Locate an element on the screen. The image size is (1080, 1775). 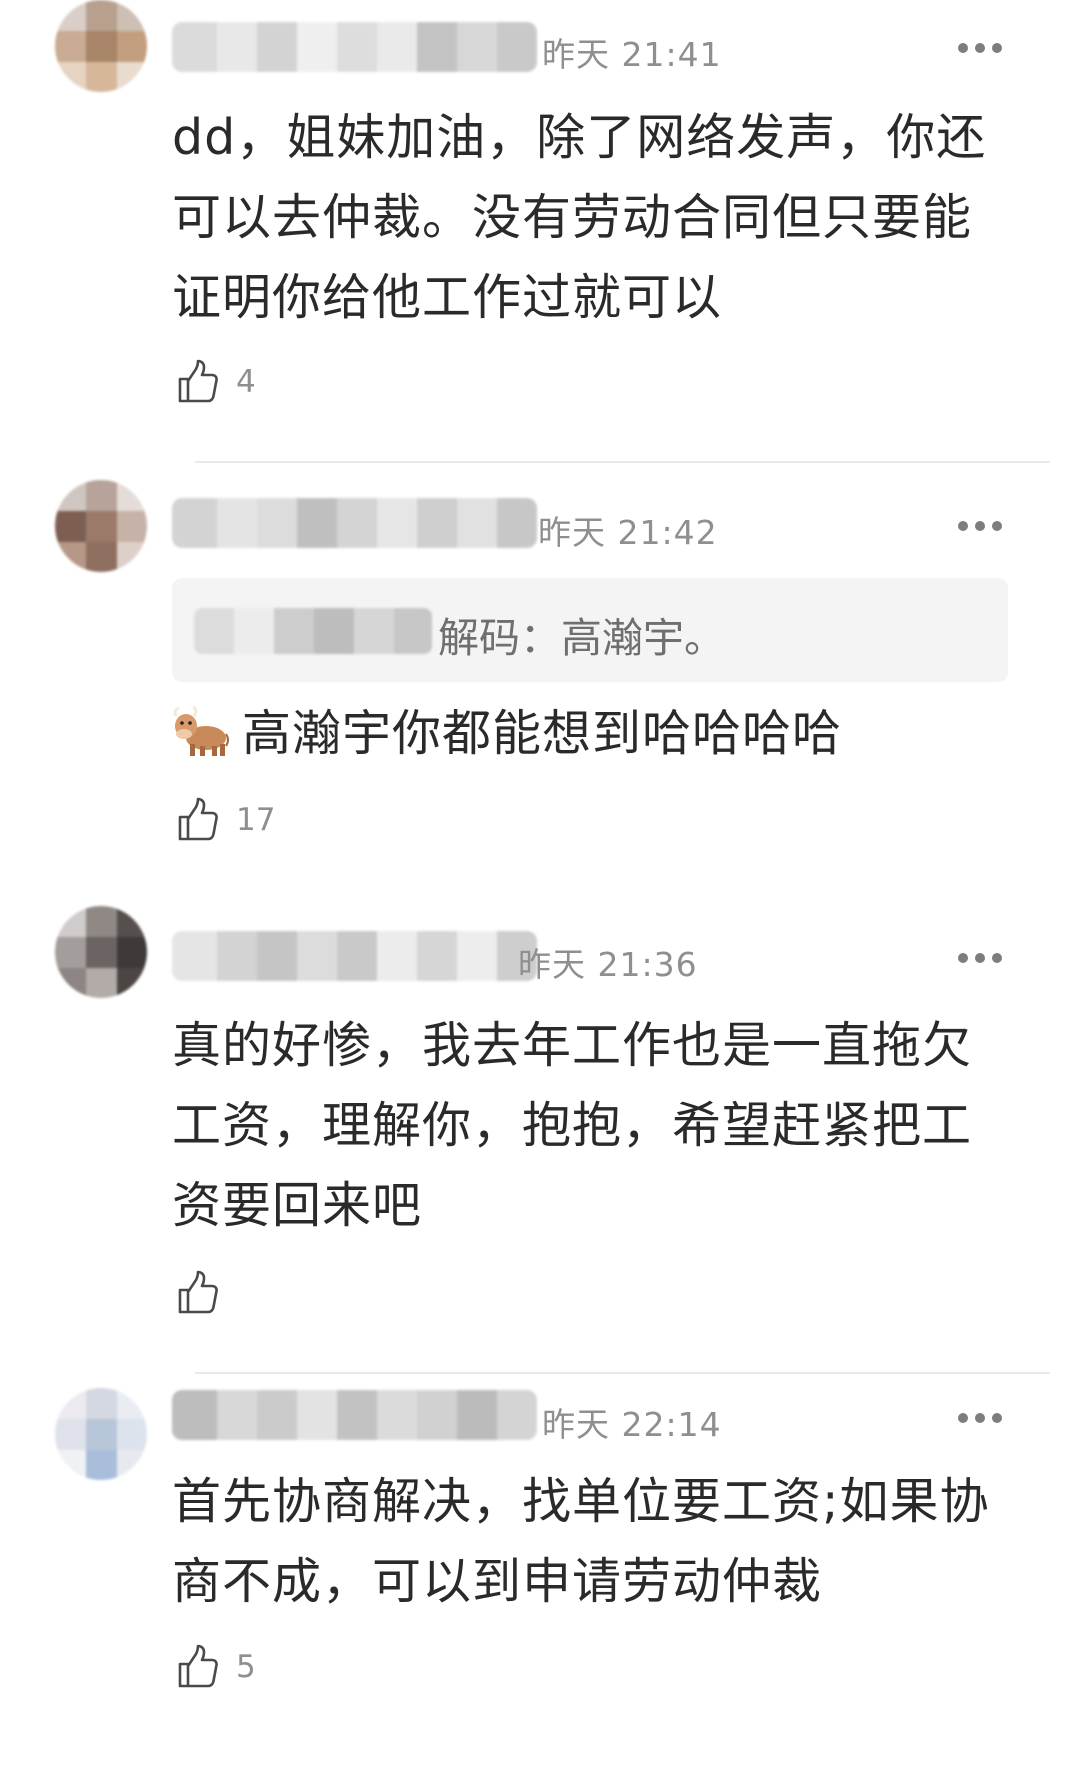
like-button is located at coordinates (206, 1293).